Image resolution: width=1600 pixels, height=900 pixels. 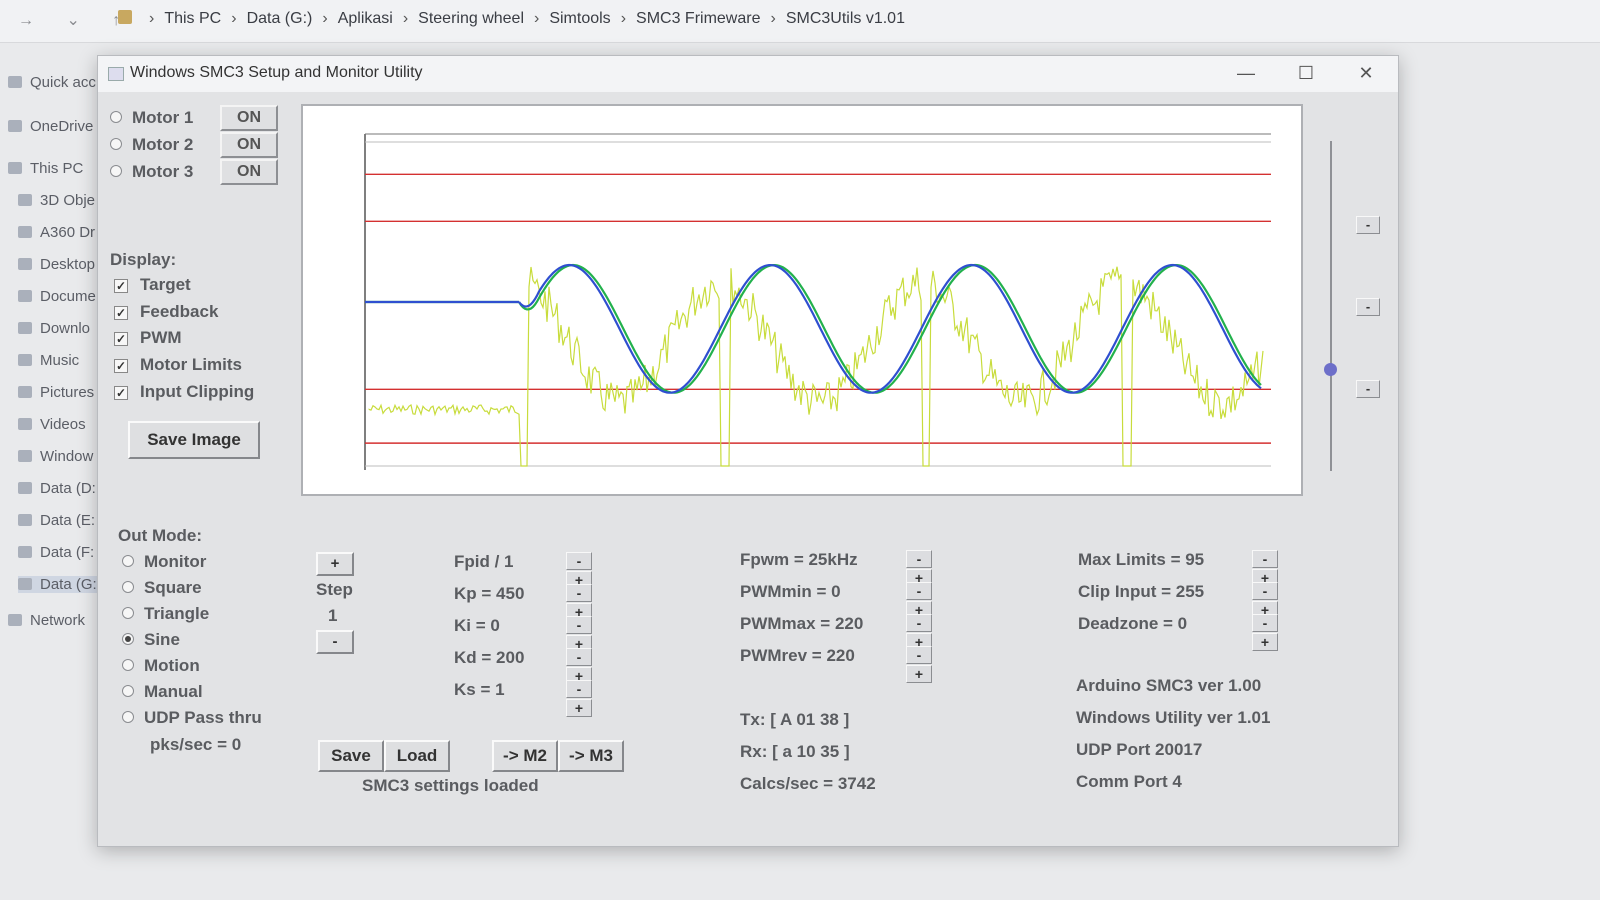 I want to click on ki-stepper: -+, so click(x=594, y=634).